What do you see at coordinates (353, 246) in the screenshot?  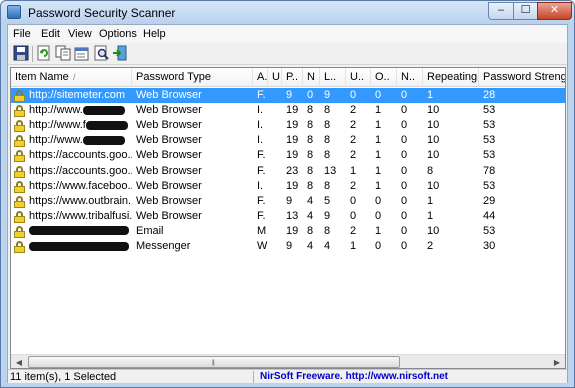 I see `cell-u2: 1` at bounding box center [353, 246].